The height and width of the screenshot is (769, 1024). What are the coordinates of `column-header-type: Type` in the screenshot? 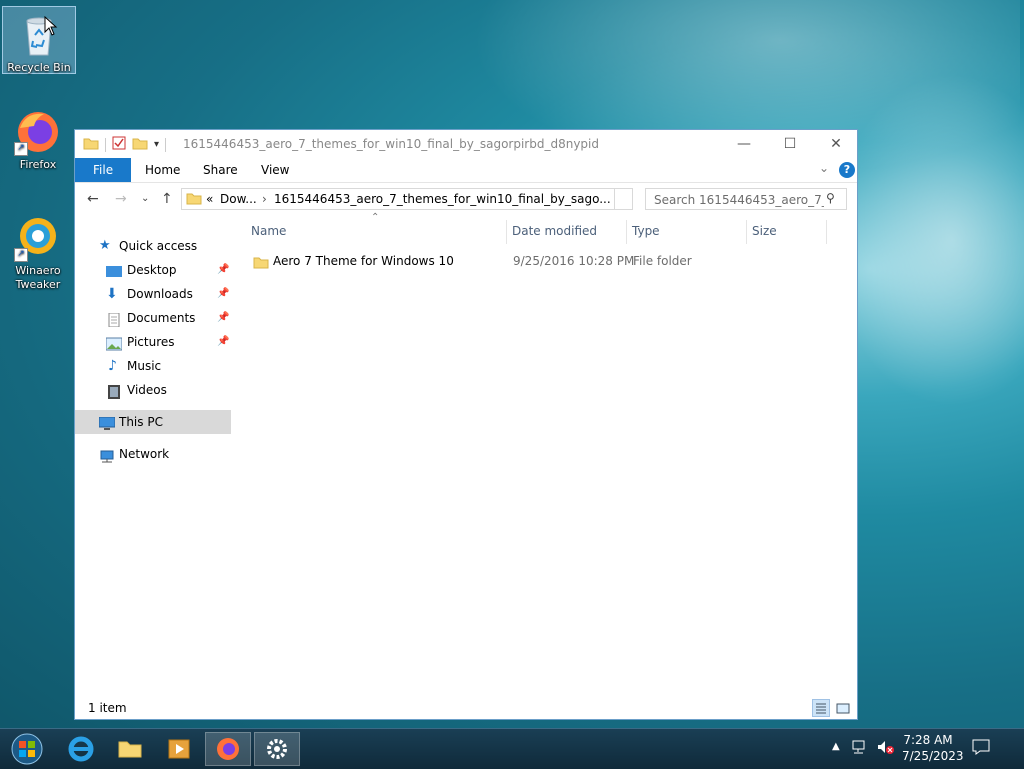 It's located at (646, 231).